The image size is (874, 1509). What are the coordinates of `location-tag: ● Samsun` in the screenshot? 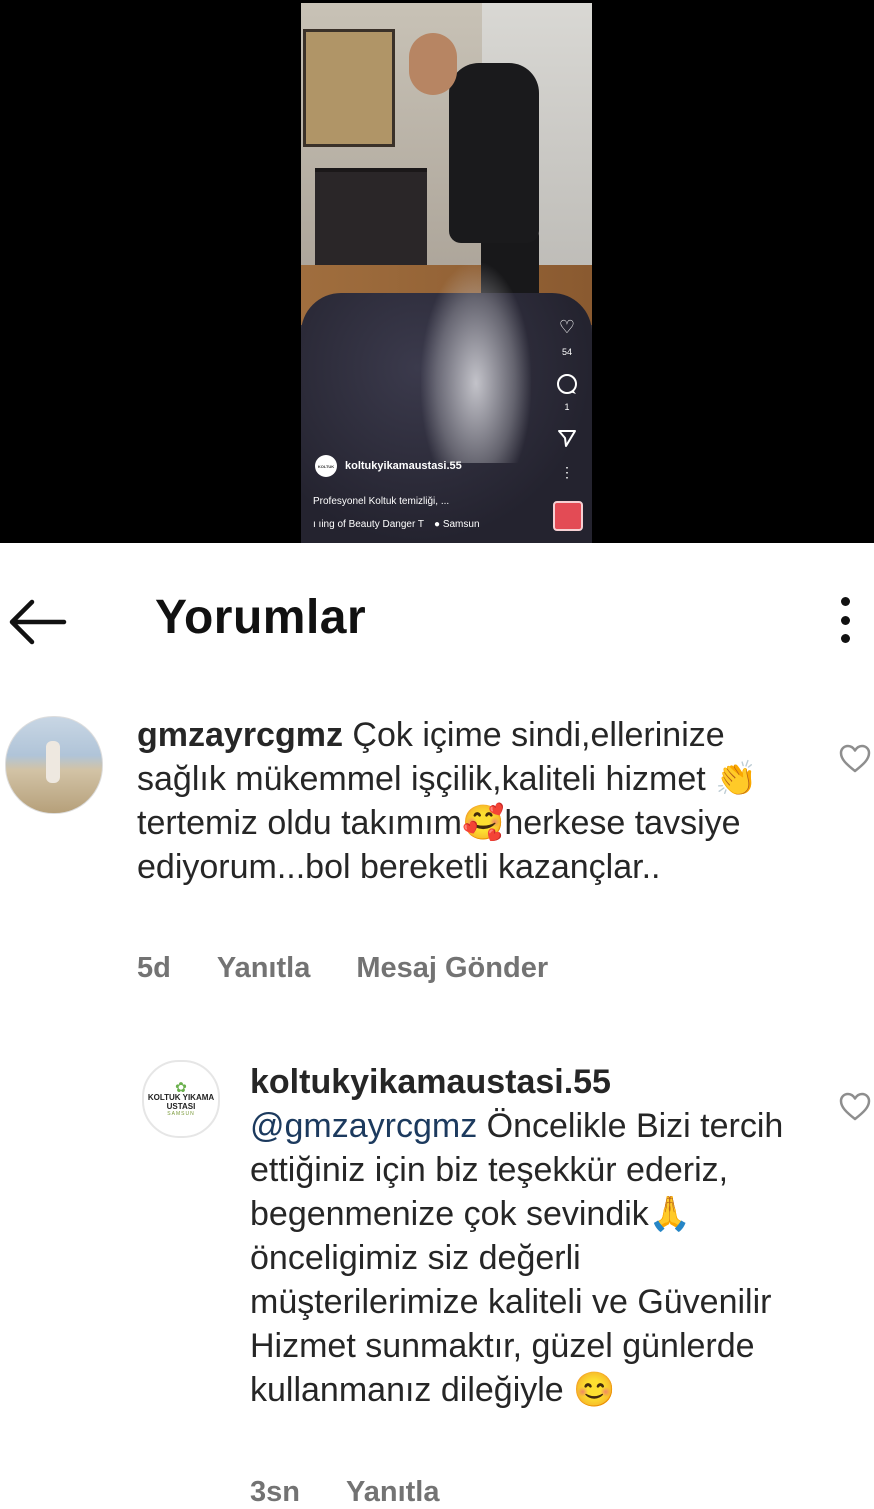 It's located at (457, 524).